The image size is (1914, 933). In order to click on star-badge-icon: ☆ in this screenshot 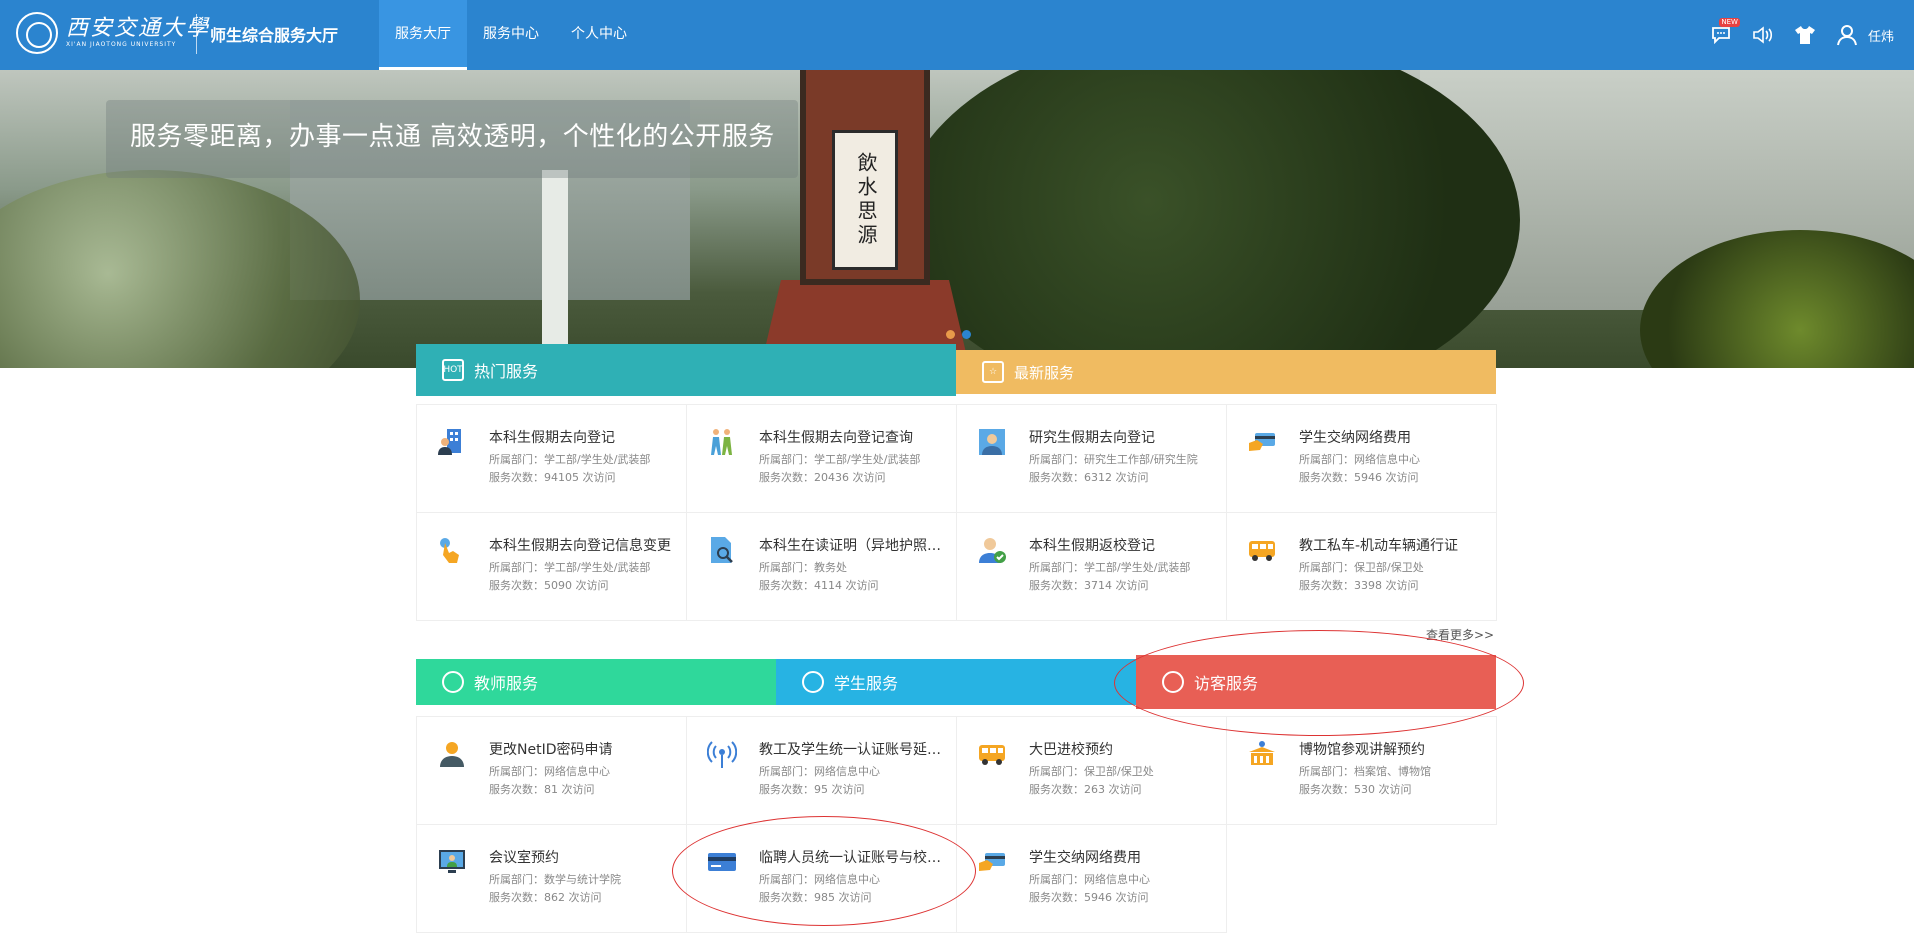, I will do `click(993, 372)`.